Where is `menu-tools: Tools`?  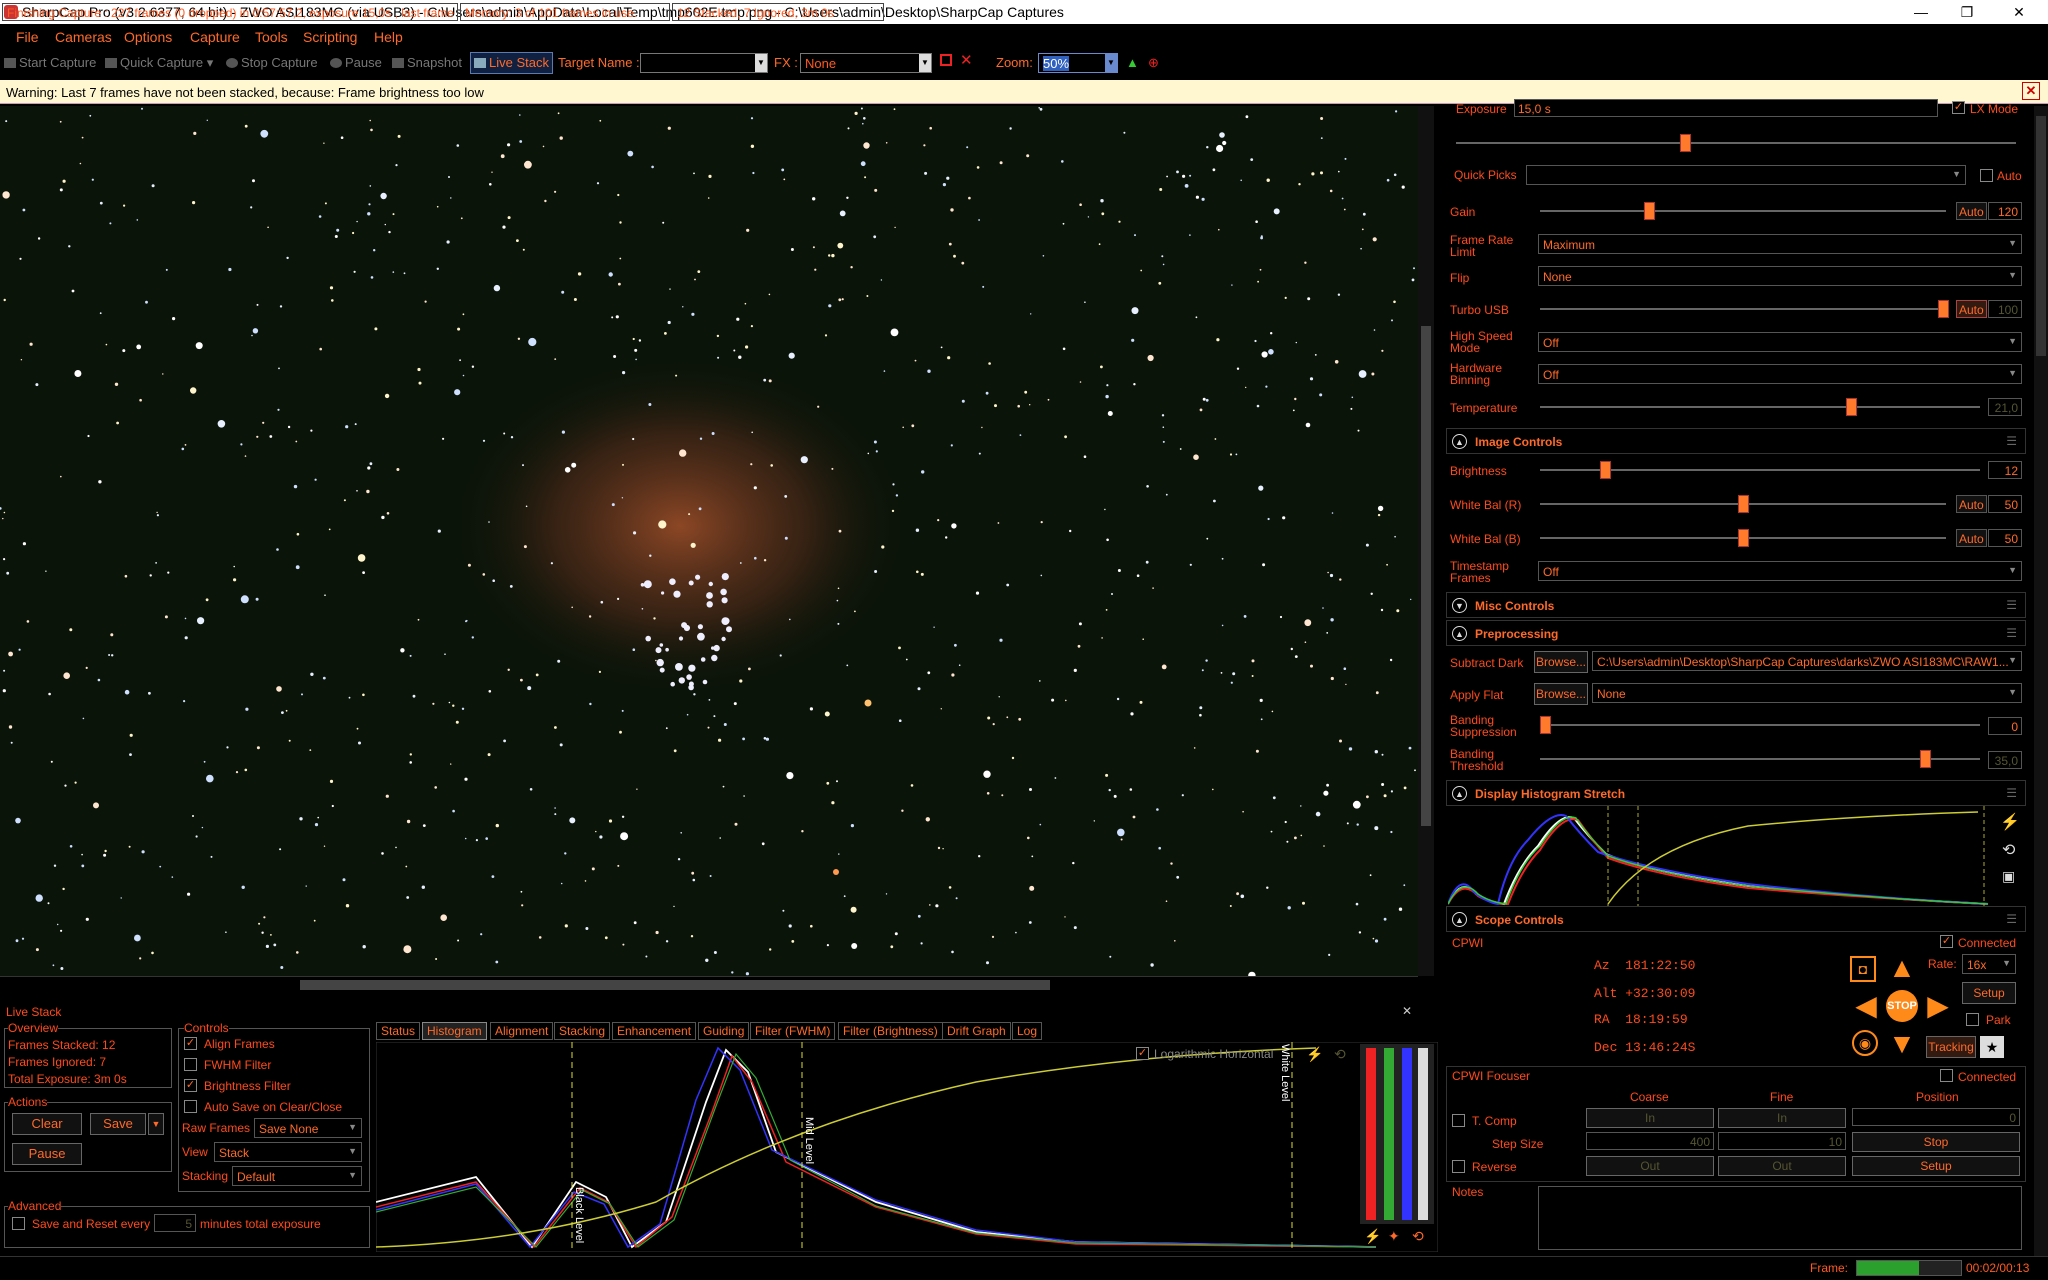 menu-tools: Tools is located at coordinates (271, 37).